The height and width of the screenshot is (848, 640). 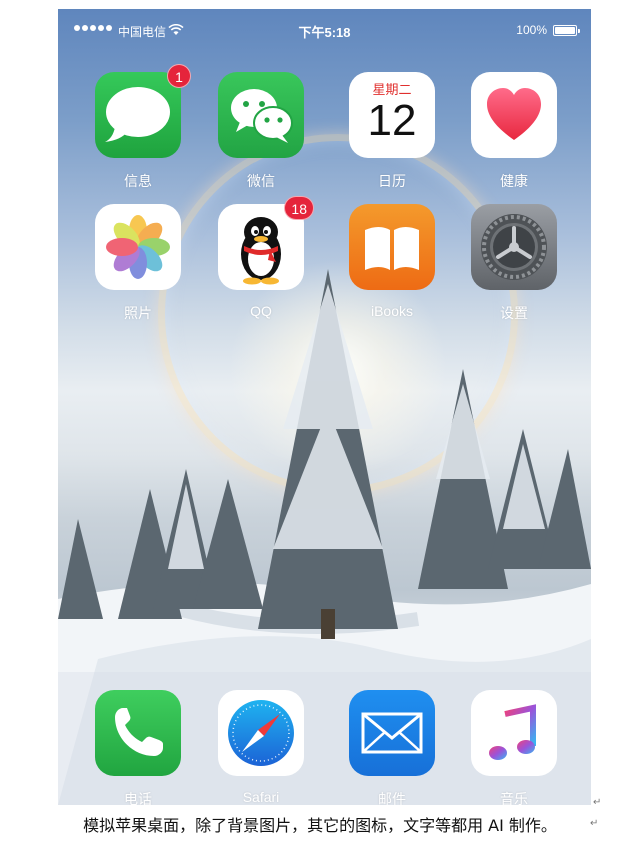 I want to click on music-note-icon, so click(x=512, y=732).